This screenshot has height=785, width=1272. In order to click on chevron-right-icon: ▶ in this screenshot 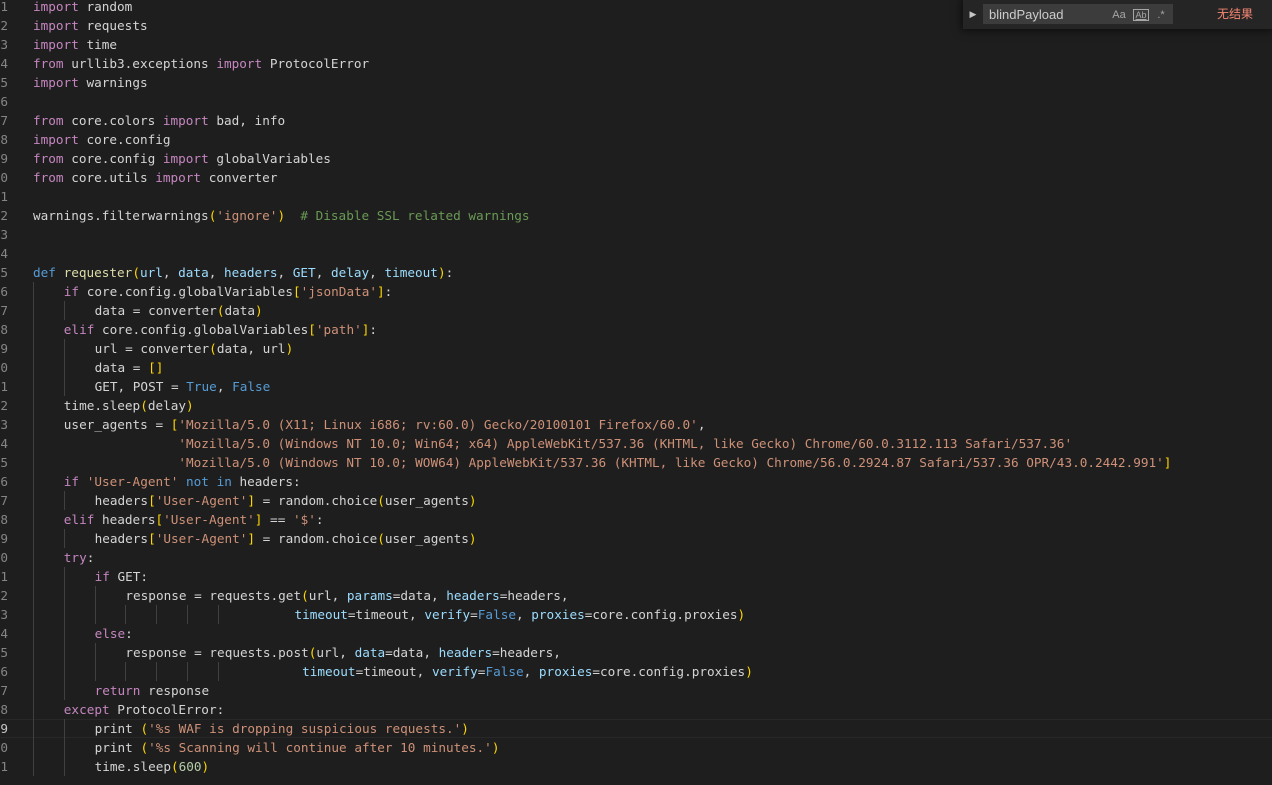, I will do `click(973, 14)`.